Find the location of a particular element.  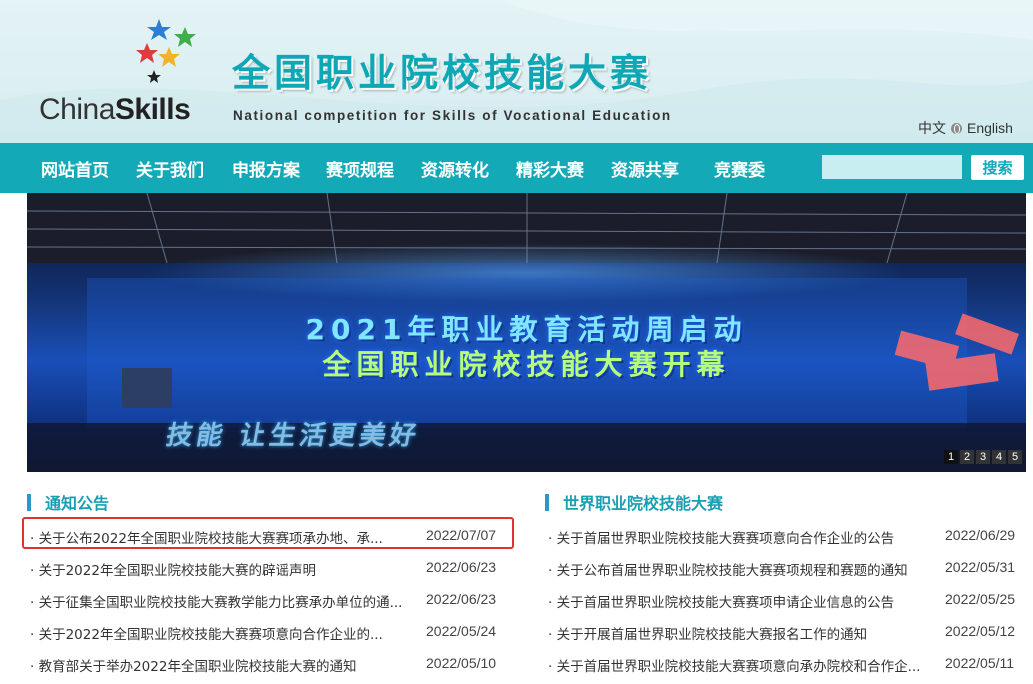

stars-icon is located at coordinates (166, 51).